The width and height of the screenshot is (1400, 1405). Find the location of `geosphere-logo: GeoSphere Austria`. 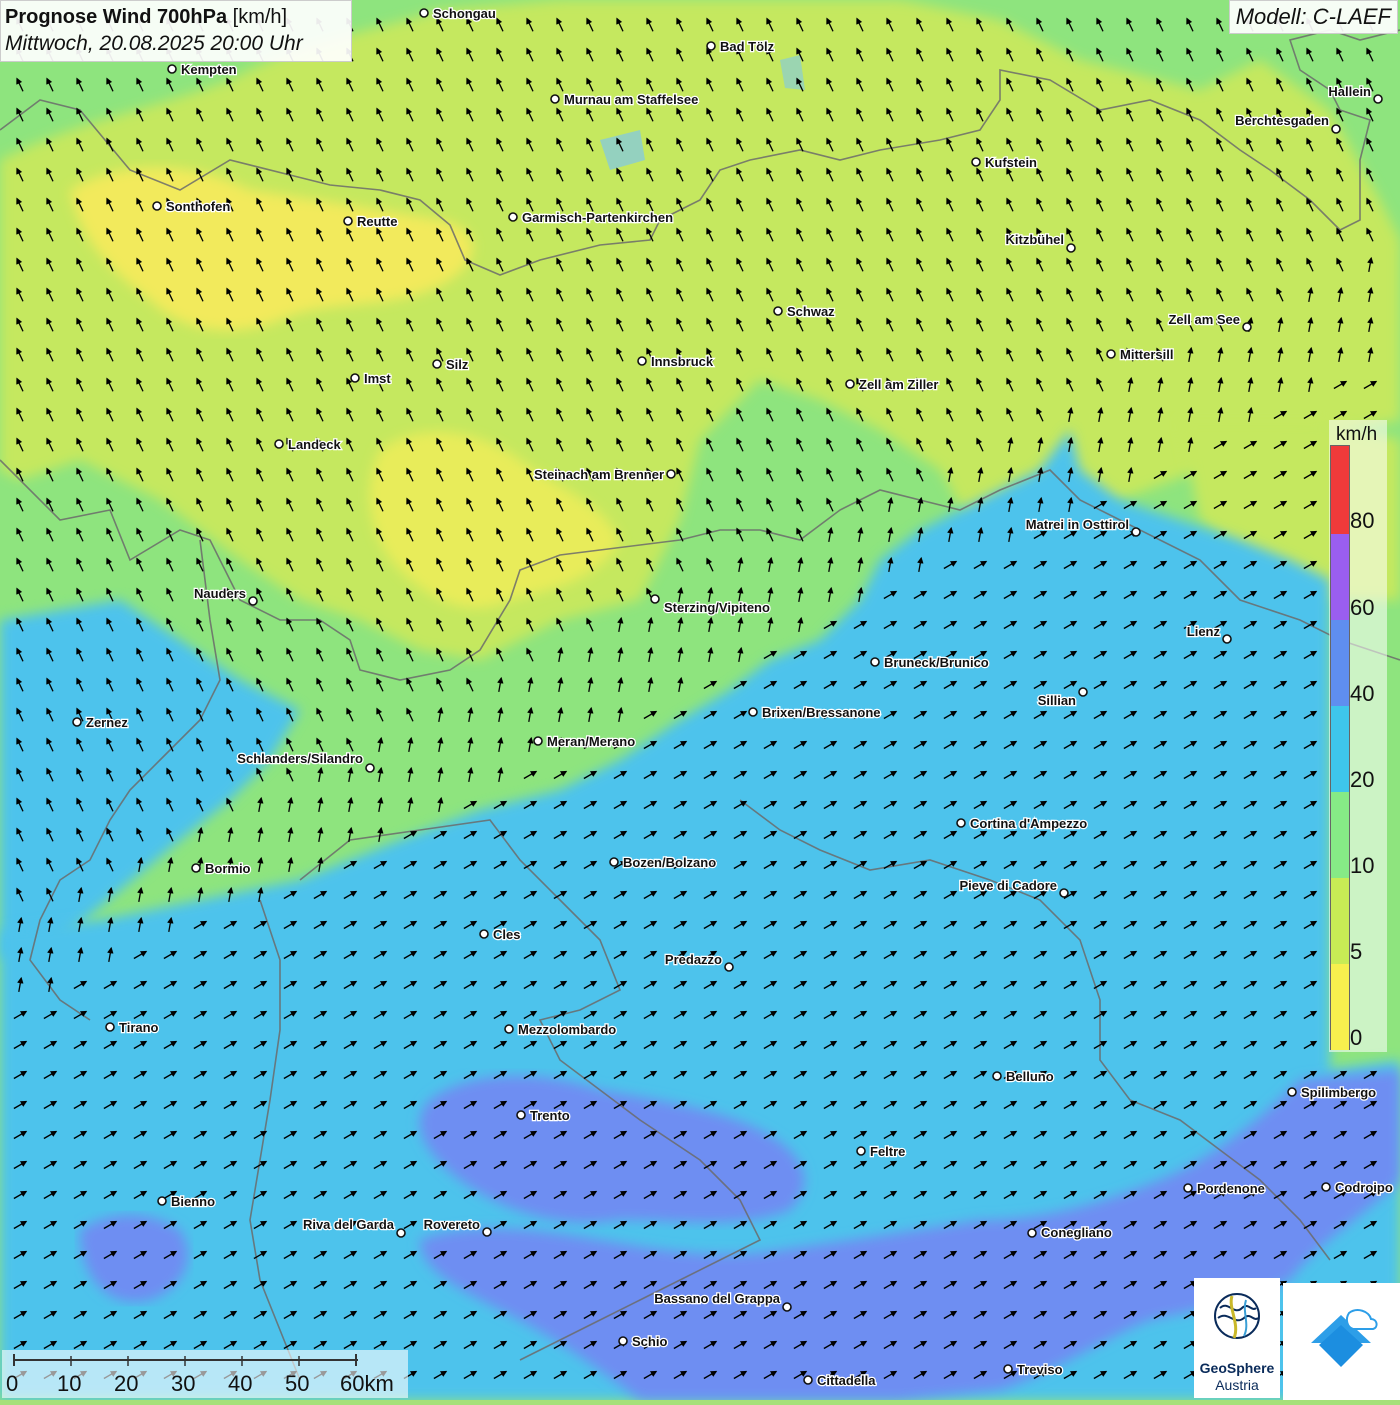

geosphere-logo: GeoSphere Austria is located at coordinates (1237, 1338).